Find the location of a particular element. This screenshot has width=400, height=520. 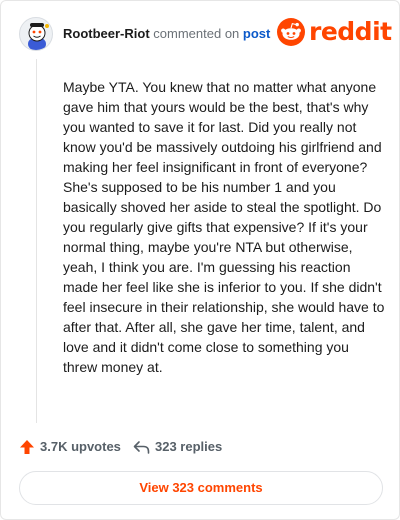

comment-actions: 3.7K upvotes 323 replies is located at coordinates (201, 447).